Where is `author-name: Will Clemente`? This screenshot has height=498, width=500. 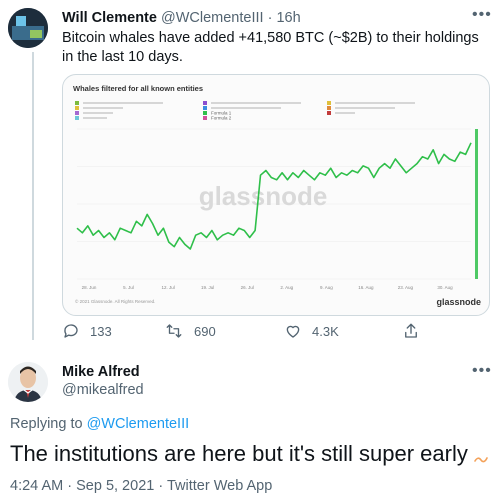
author-name: Will Clemente is located at coordinates (109, 18).